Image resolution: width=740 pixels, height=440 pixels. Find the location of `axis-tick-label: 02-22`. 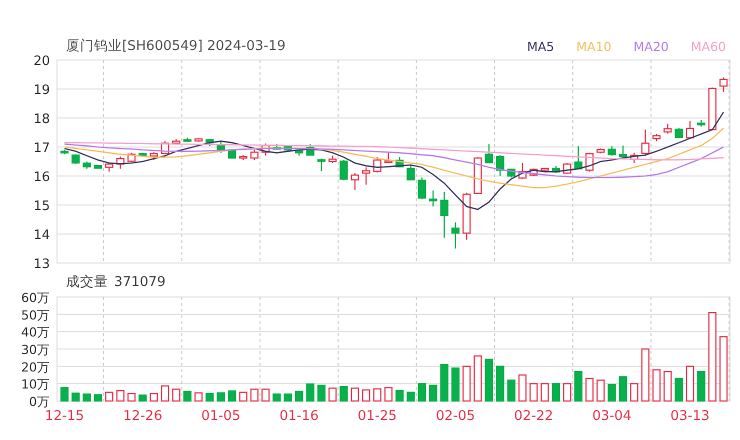

axis-tick-label: 02-22 is located at coordinates (534, 416).